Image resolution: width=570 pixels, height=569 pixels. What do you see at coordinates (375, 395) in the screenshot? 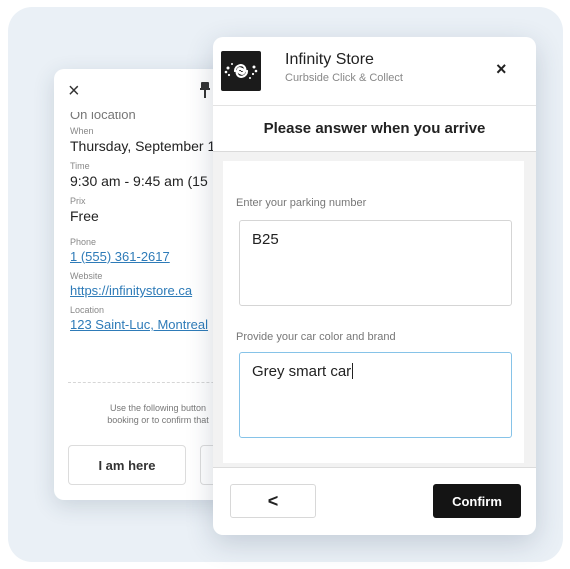
I see `car-description-input: Grey smart car` at bounding box center [375, 395].